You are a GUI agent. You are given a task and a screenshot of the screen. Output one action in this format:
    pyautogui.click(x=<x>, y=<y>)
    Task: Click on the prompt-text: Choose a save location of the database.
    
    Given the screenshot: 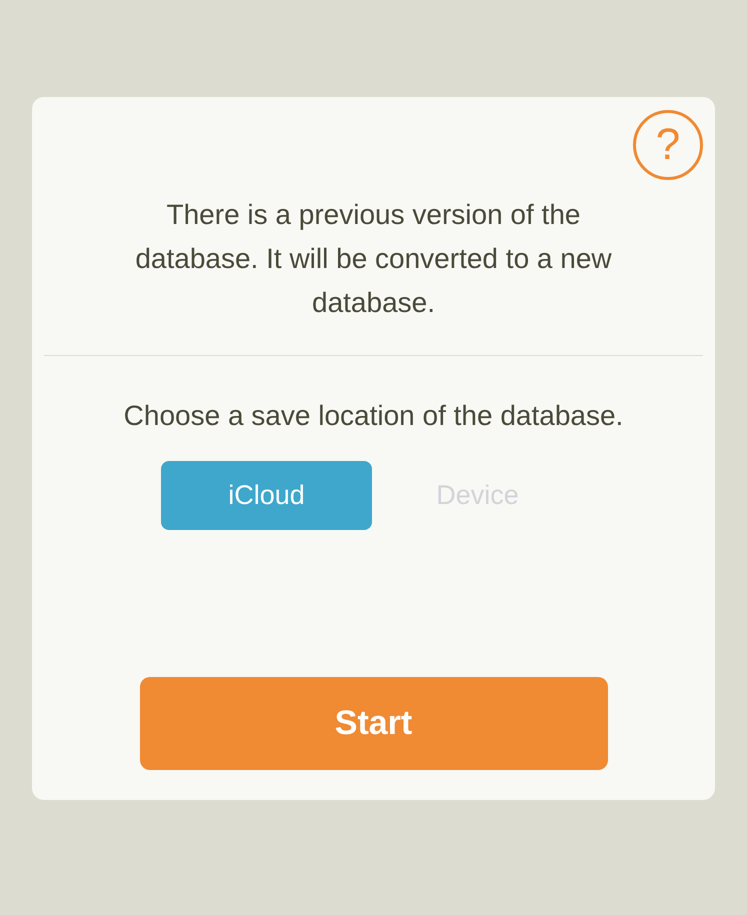 What is the action you would take?
    pyautogui.click(x=373, y=416)
    